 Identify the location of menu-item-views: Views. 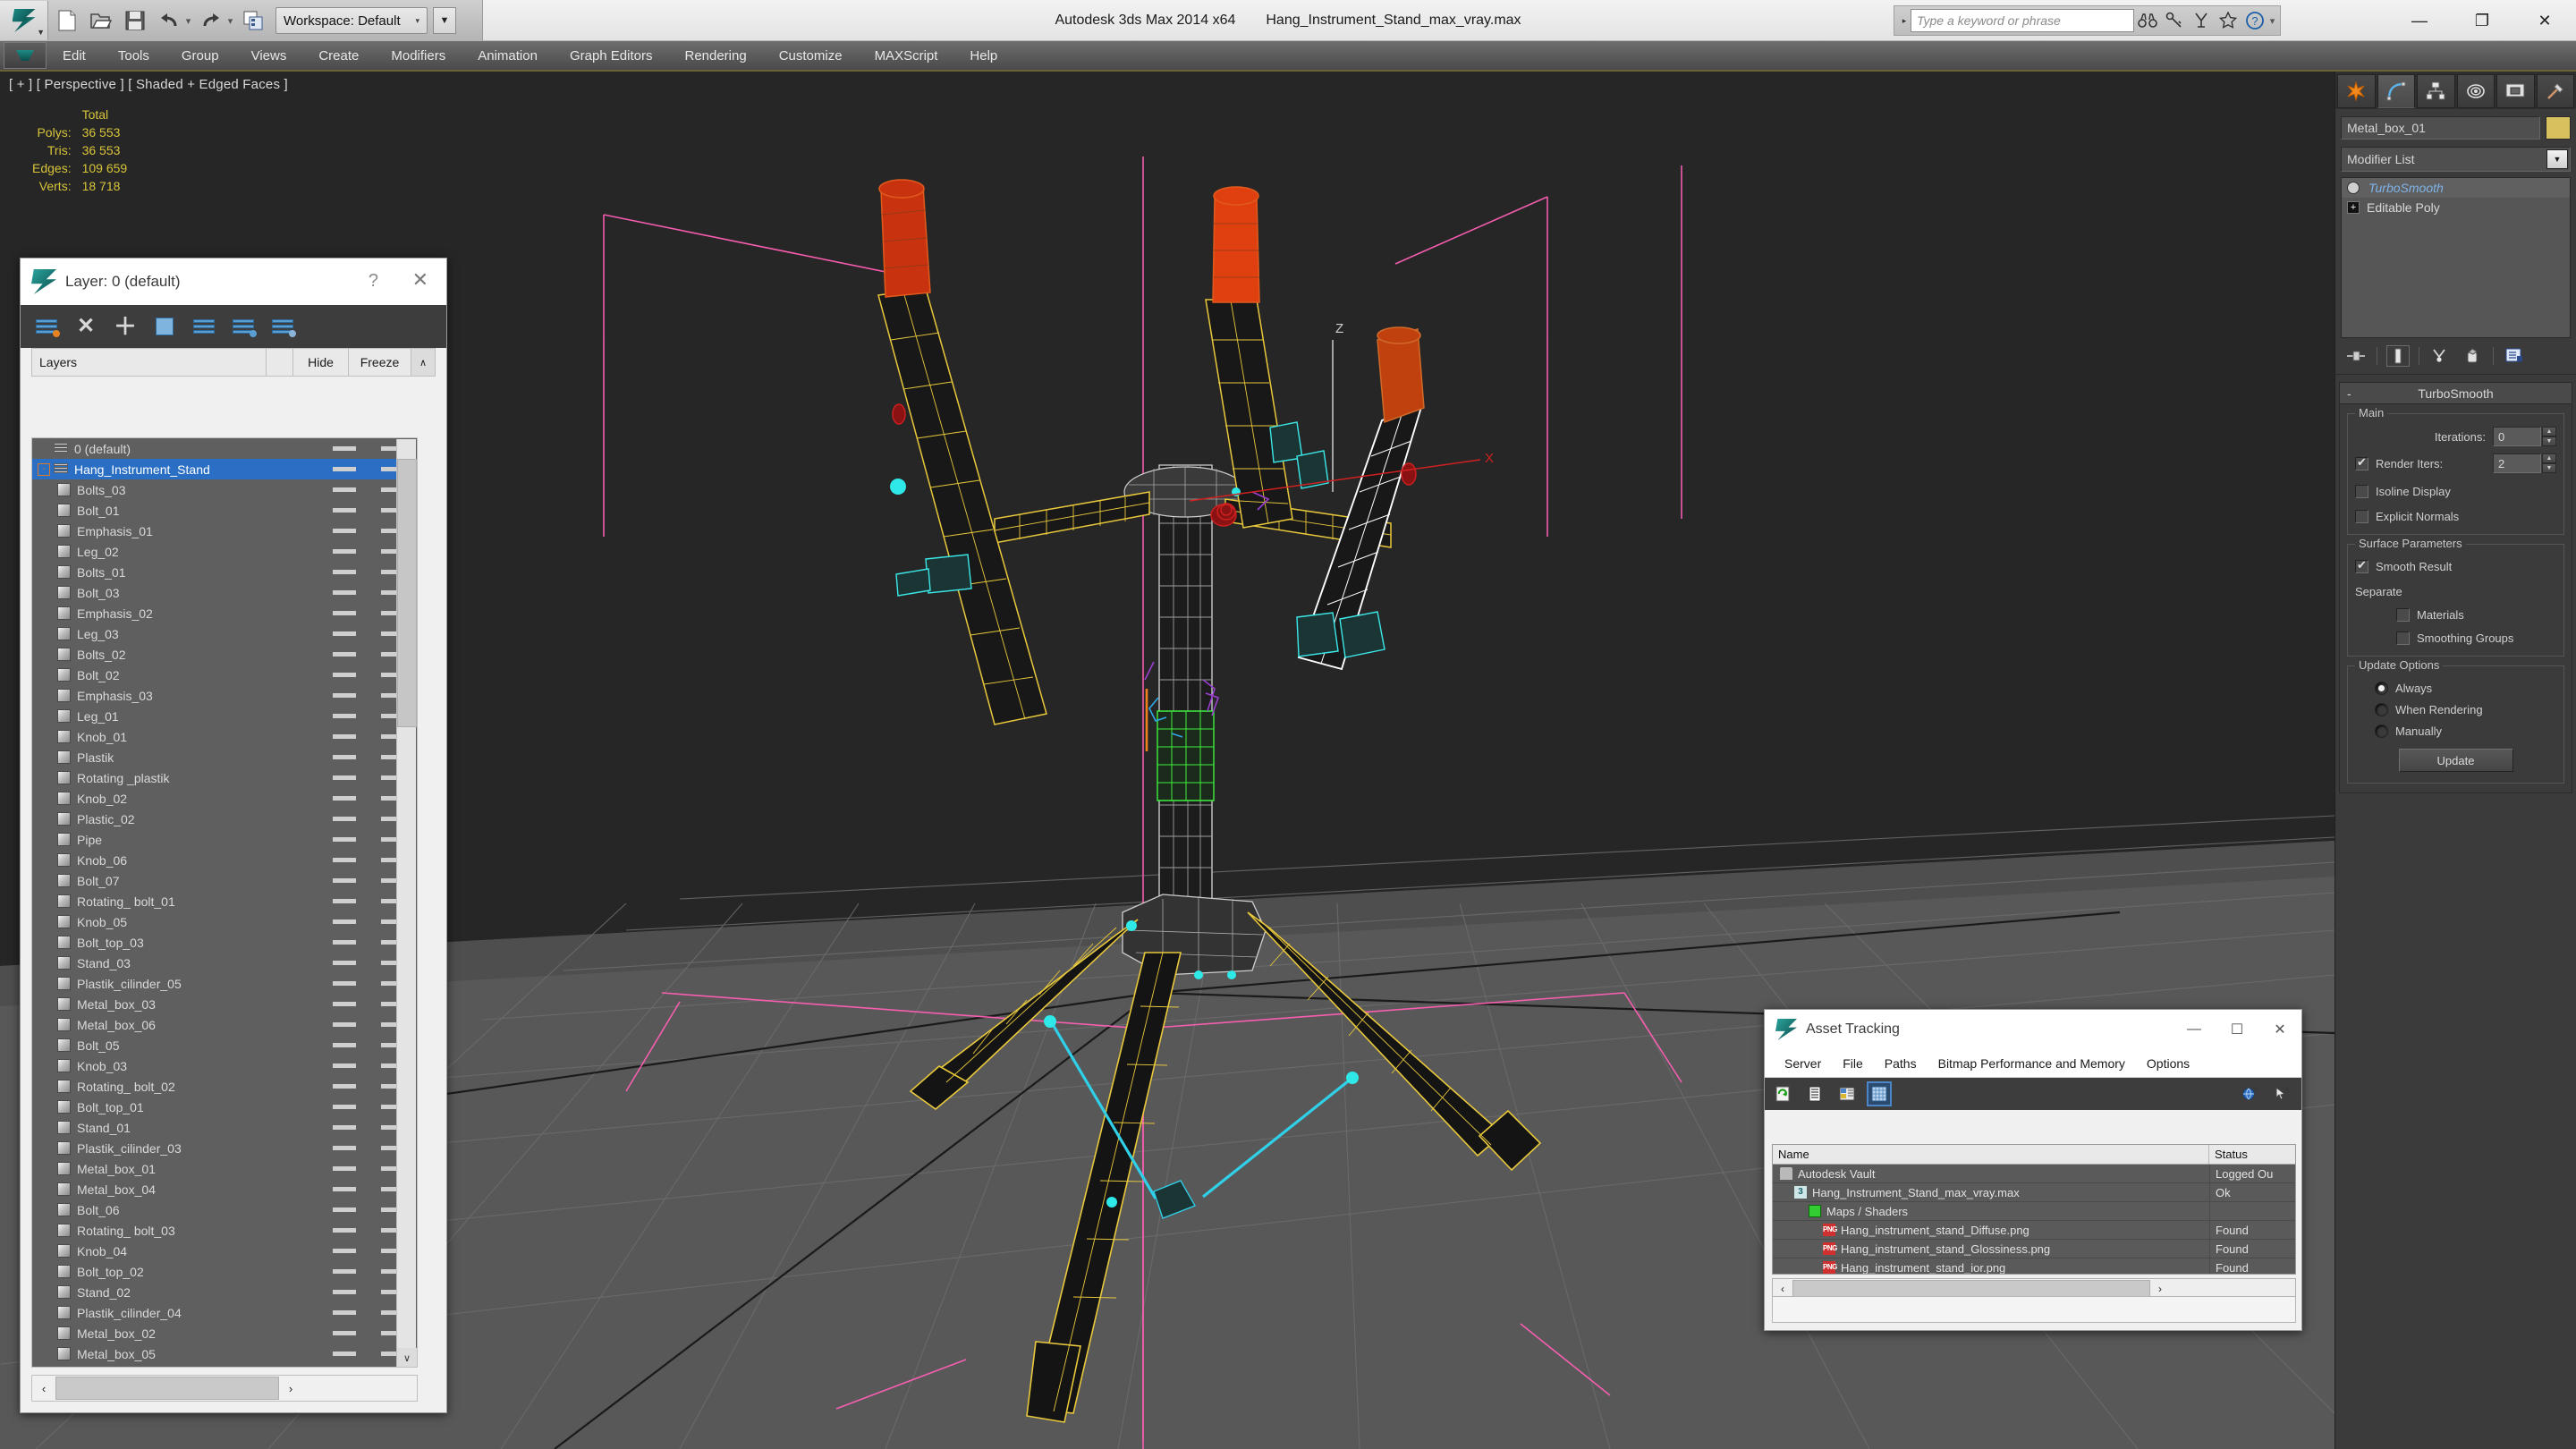
(269, 55).